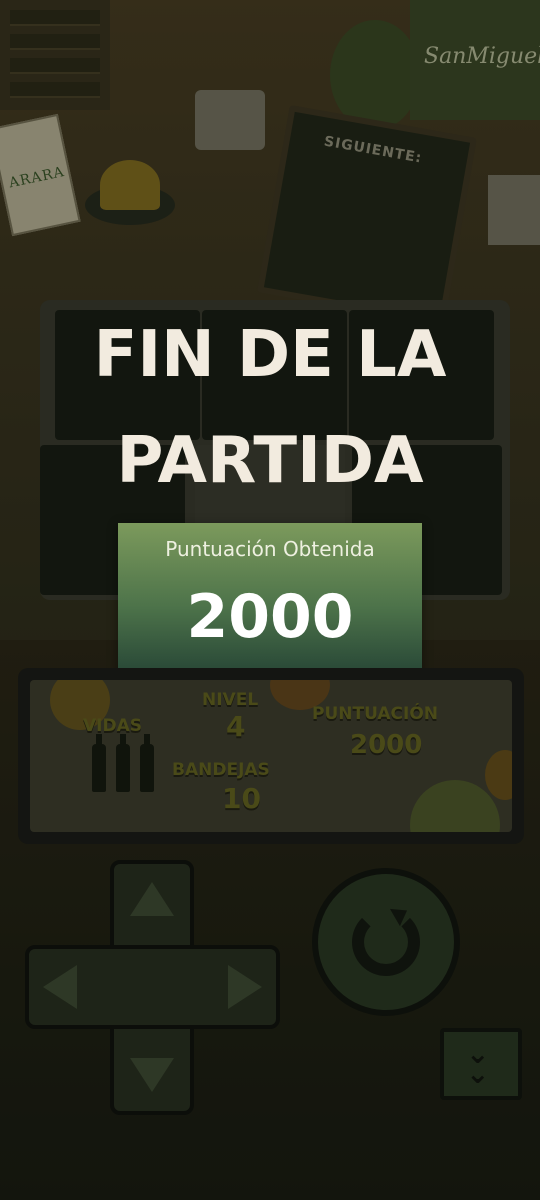  What do you see at coordinates (367, 215) in the screenshot?
I see `next-piece-board: SIGUIENTE:` at bounding box center [367, 215].